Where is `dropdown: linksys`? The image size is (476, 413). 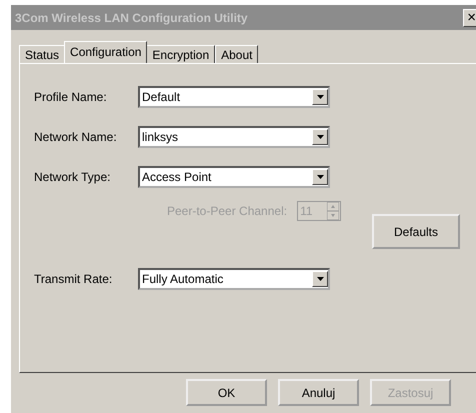 dropdown: linksys is located at coordinates (234, 137).